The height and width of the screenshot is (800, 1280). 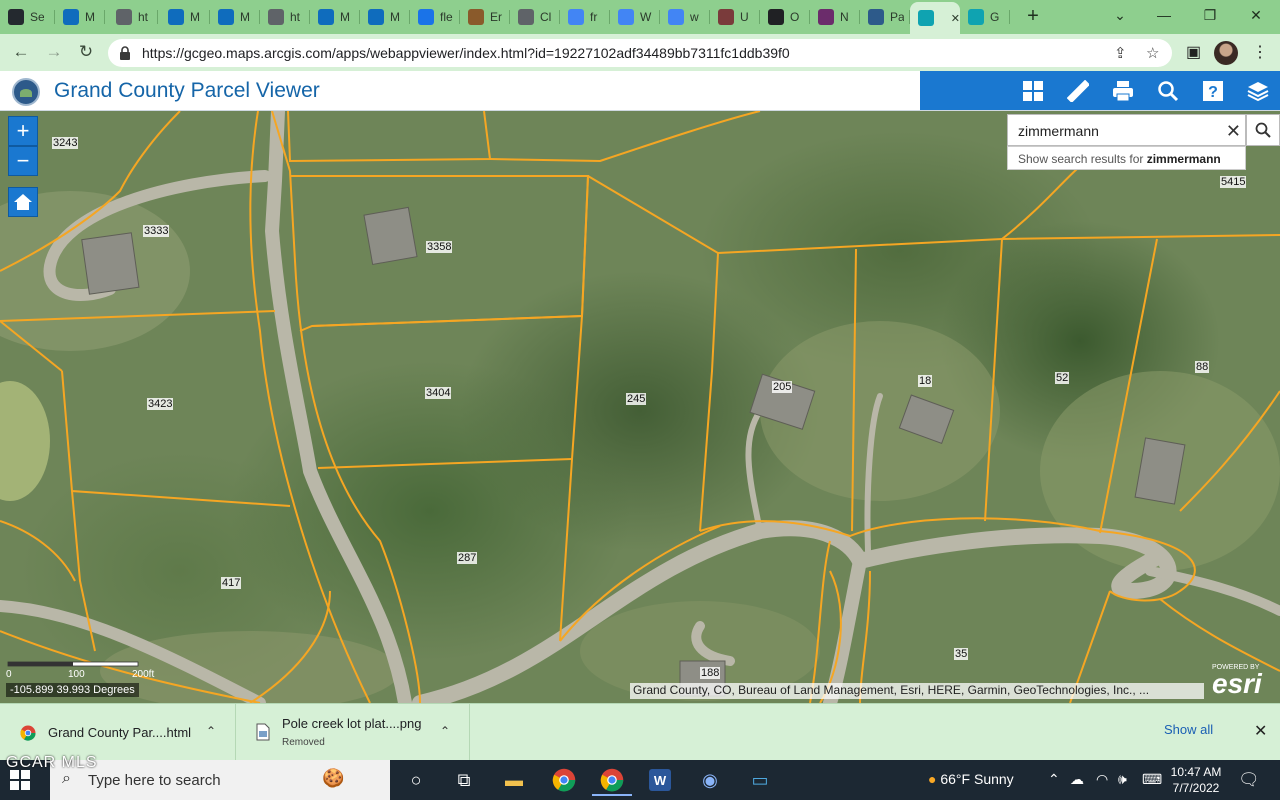 I want to click on home-button, so click(x=23, y=202).